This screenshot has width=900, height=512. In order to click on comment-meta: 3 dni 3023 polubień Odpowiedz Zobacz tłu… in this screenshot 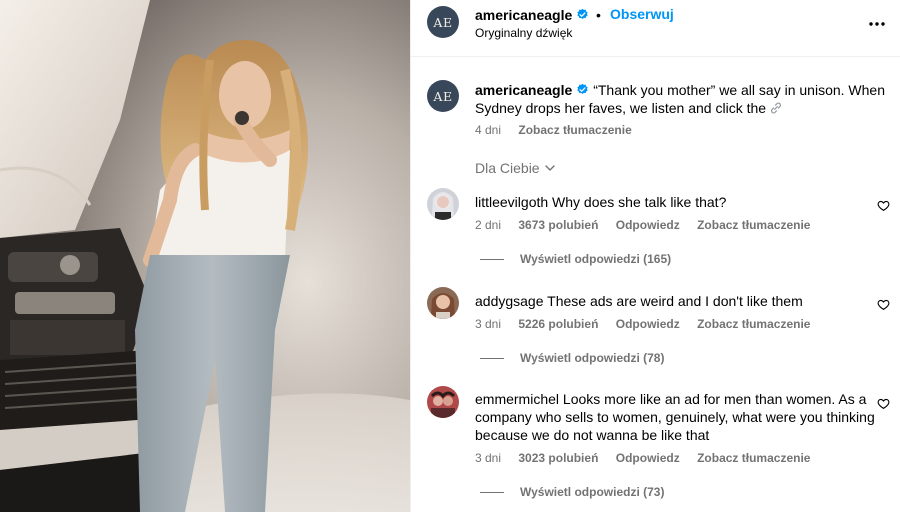, I will do `click(642, 458)`.